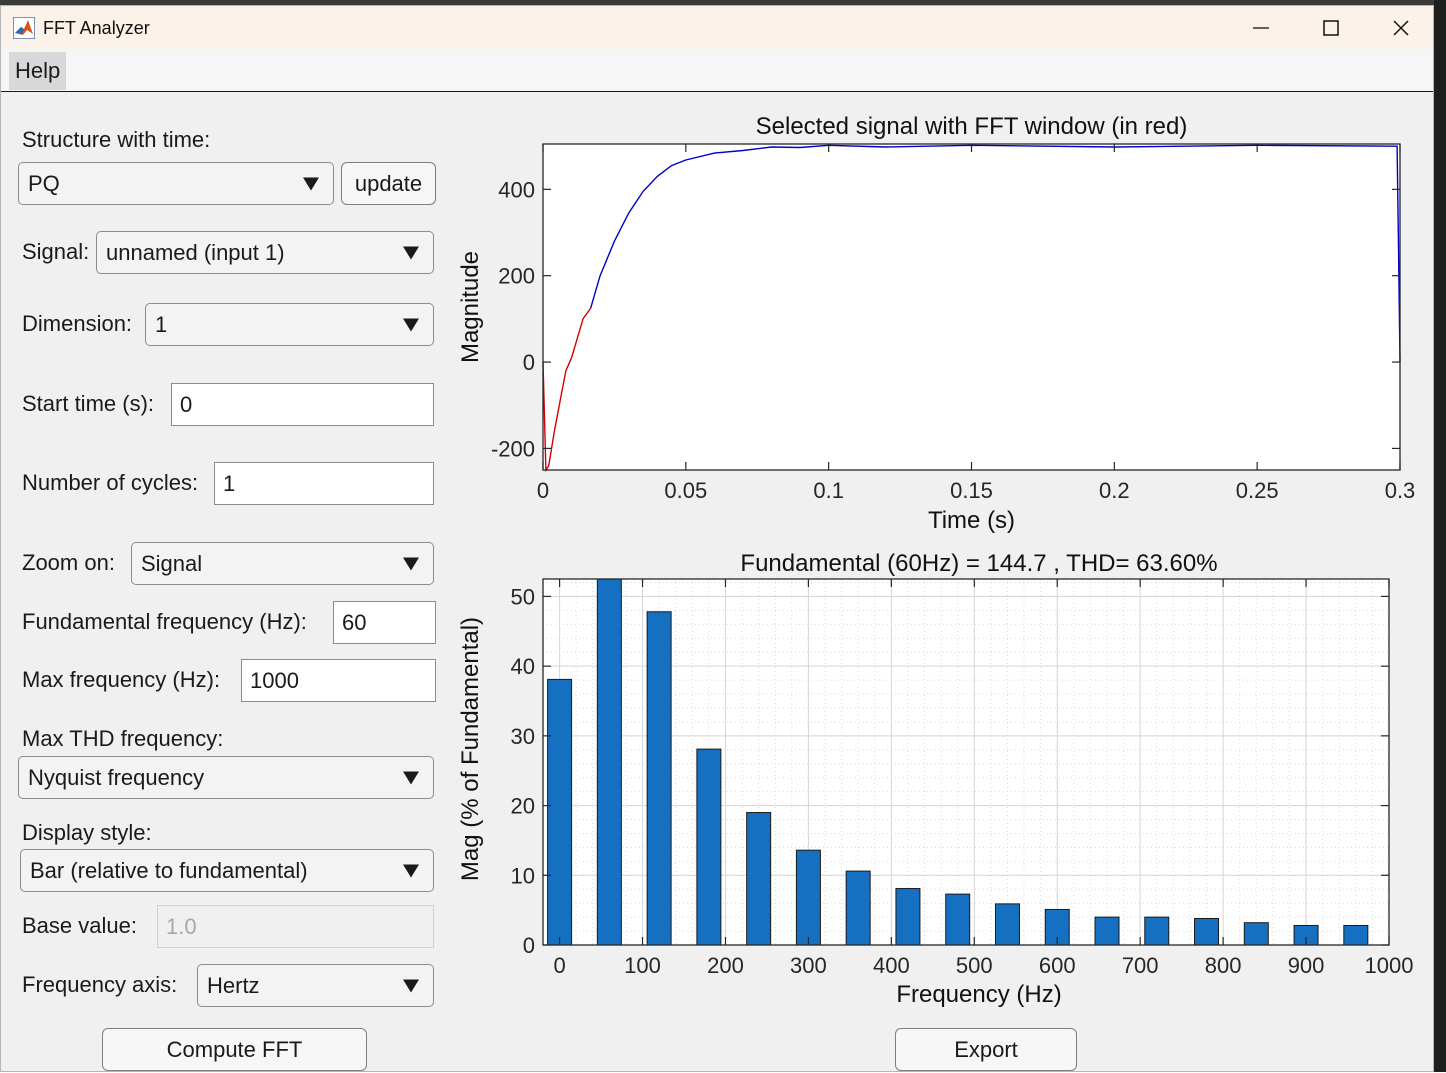  I want to click on signal-chart-title: Selected signal with FFT window (in red), so click(972, 126).